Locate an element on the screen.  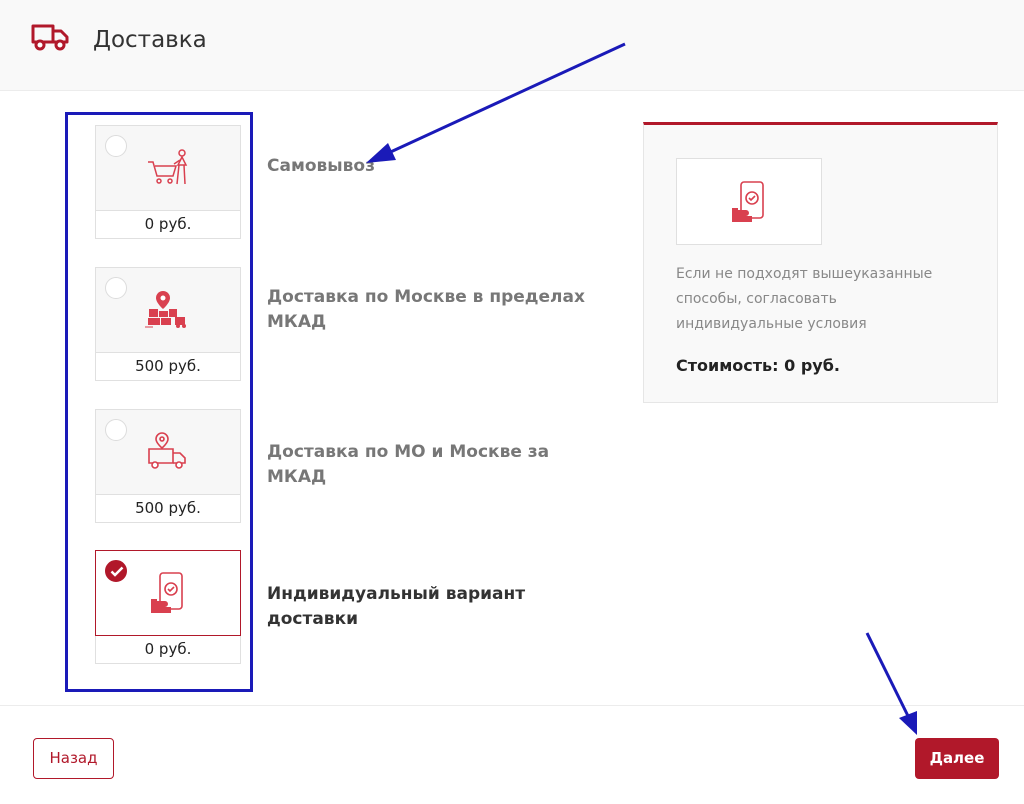
details-image is located at coordinates (749, 201).